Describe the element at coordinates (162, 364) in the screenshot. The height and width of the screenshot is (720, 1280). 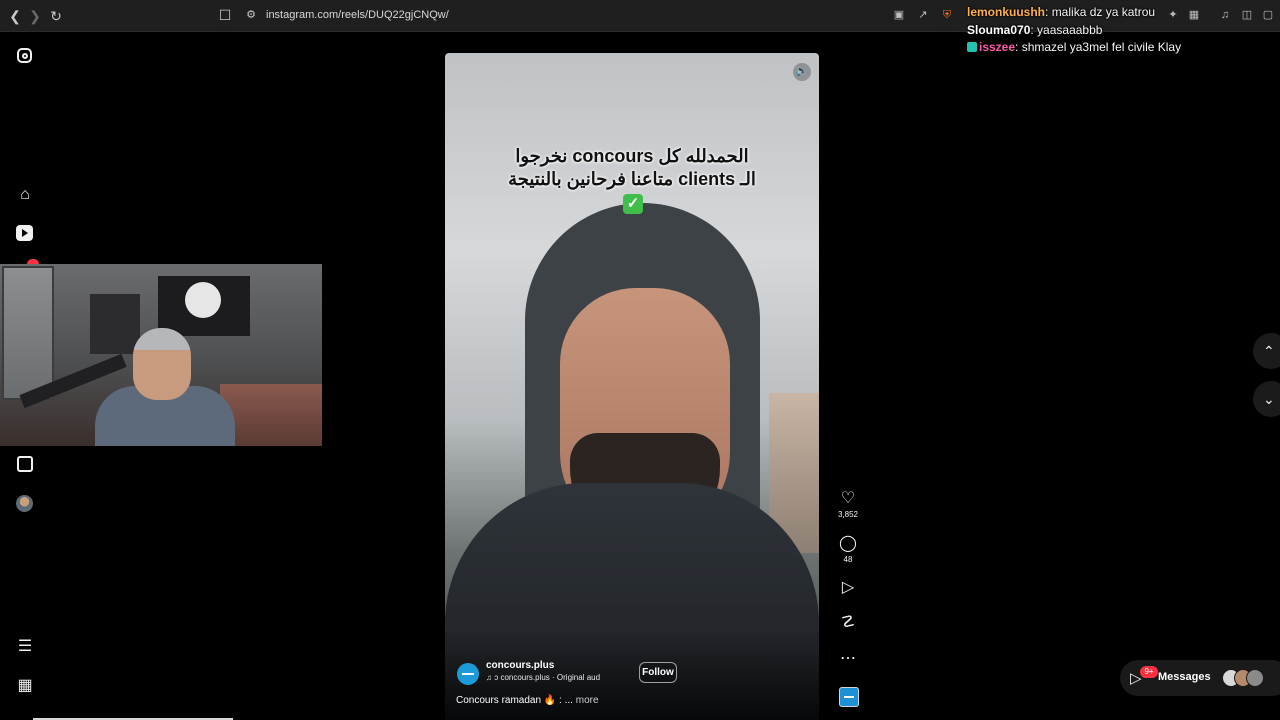
I see `streamer-head` at that location.